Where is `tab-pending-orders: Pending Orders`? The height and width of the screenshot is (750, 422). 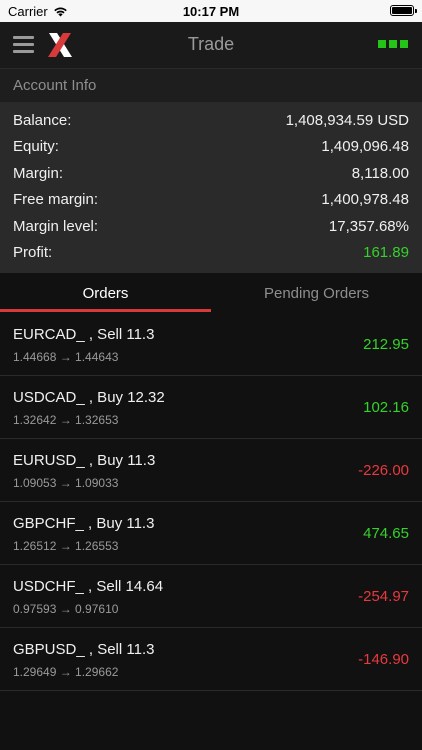 tab-pending-orders: Pending Orders is located at coordinates (316, 294).